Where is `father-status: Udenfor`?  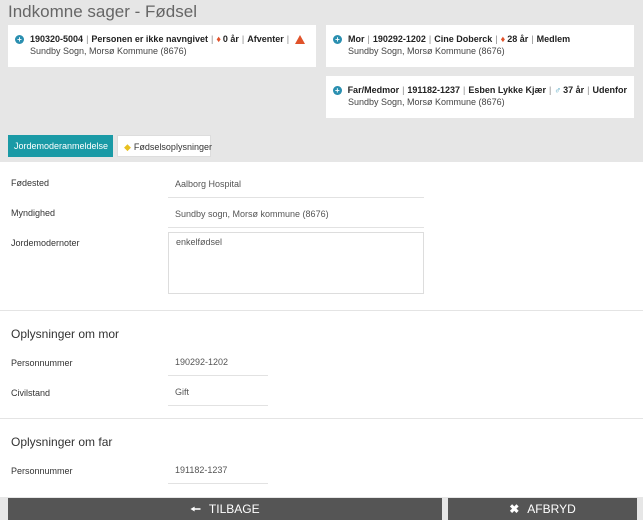
father-status: Udenfor is located at coordinates (610, 90).